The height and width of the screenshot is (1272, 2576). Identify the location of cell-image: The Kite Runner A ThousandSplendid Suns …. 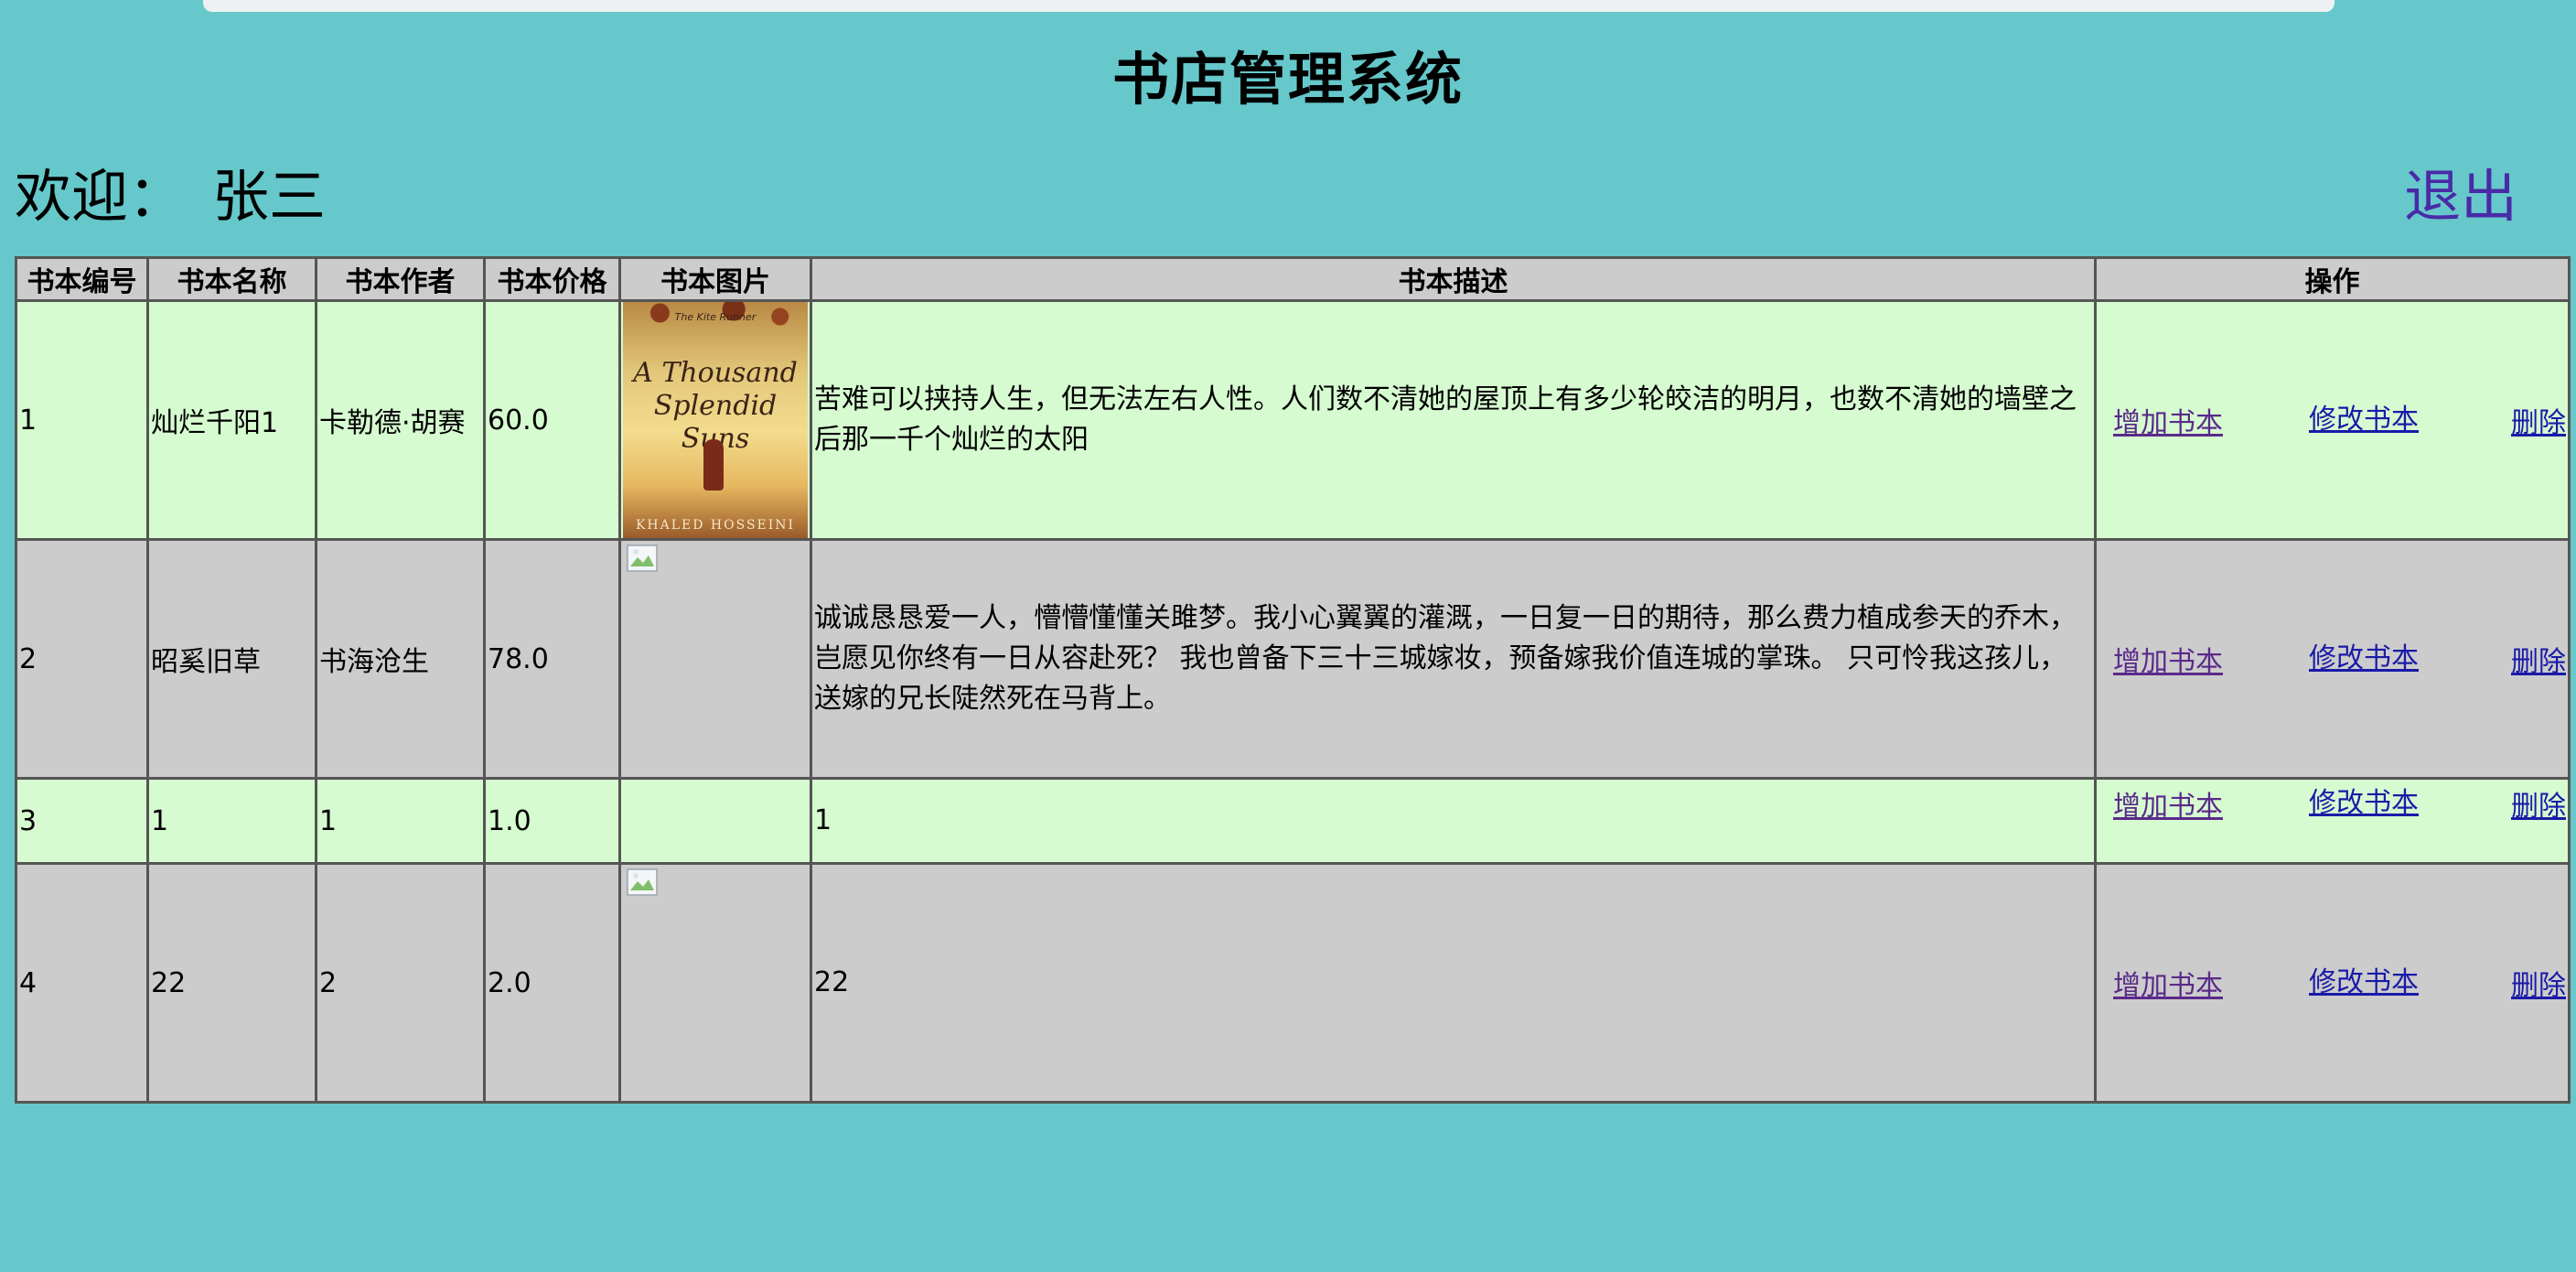
(715, 420).